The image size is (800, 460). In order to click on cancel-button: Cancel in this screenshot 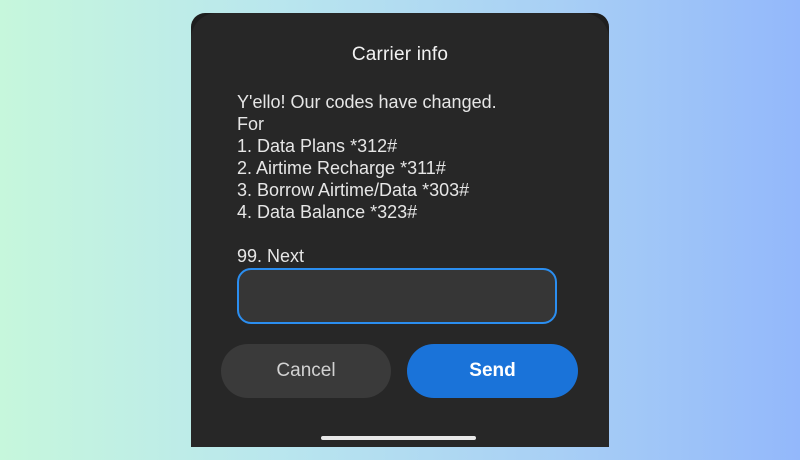, I will do `click(306, 371)`.